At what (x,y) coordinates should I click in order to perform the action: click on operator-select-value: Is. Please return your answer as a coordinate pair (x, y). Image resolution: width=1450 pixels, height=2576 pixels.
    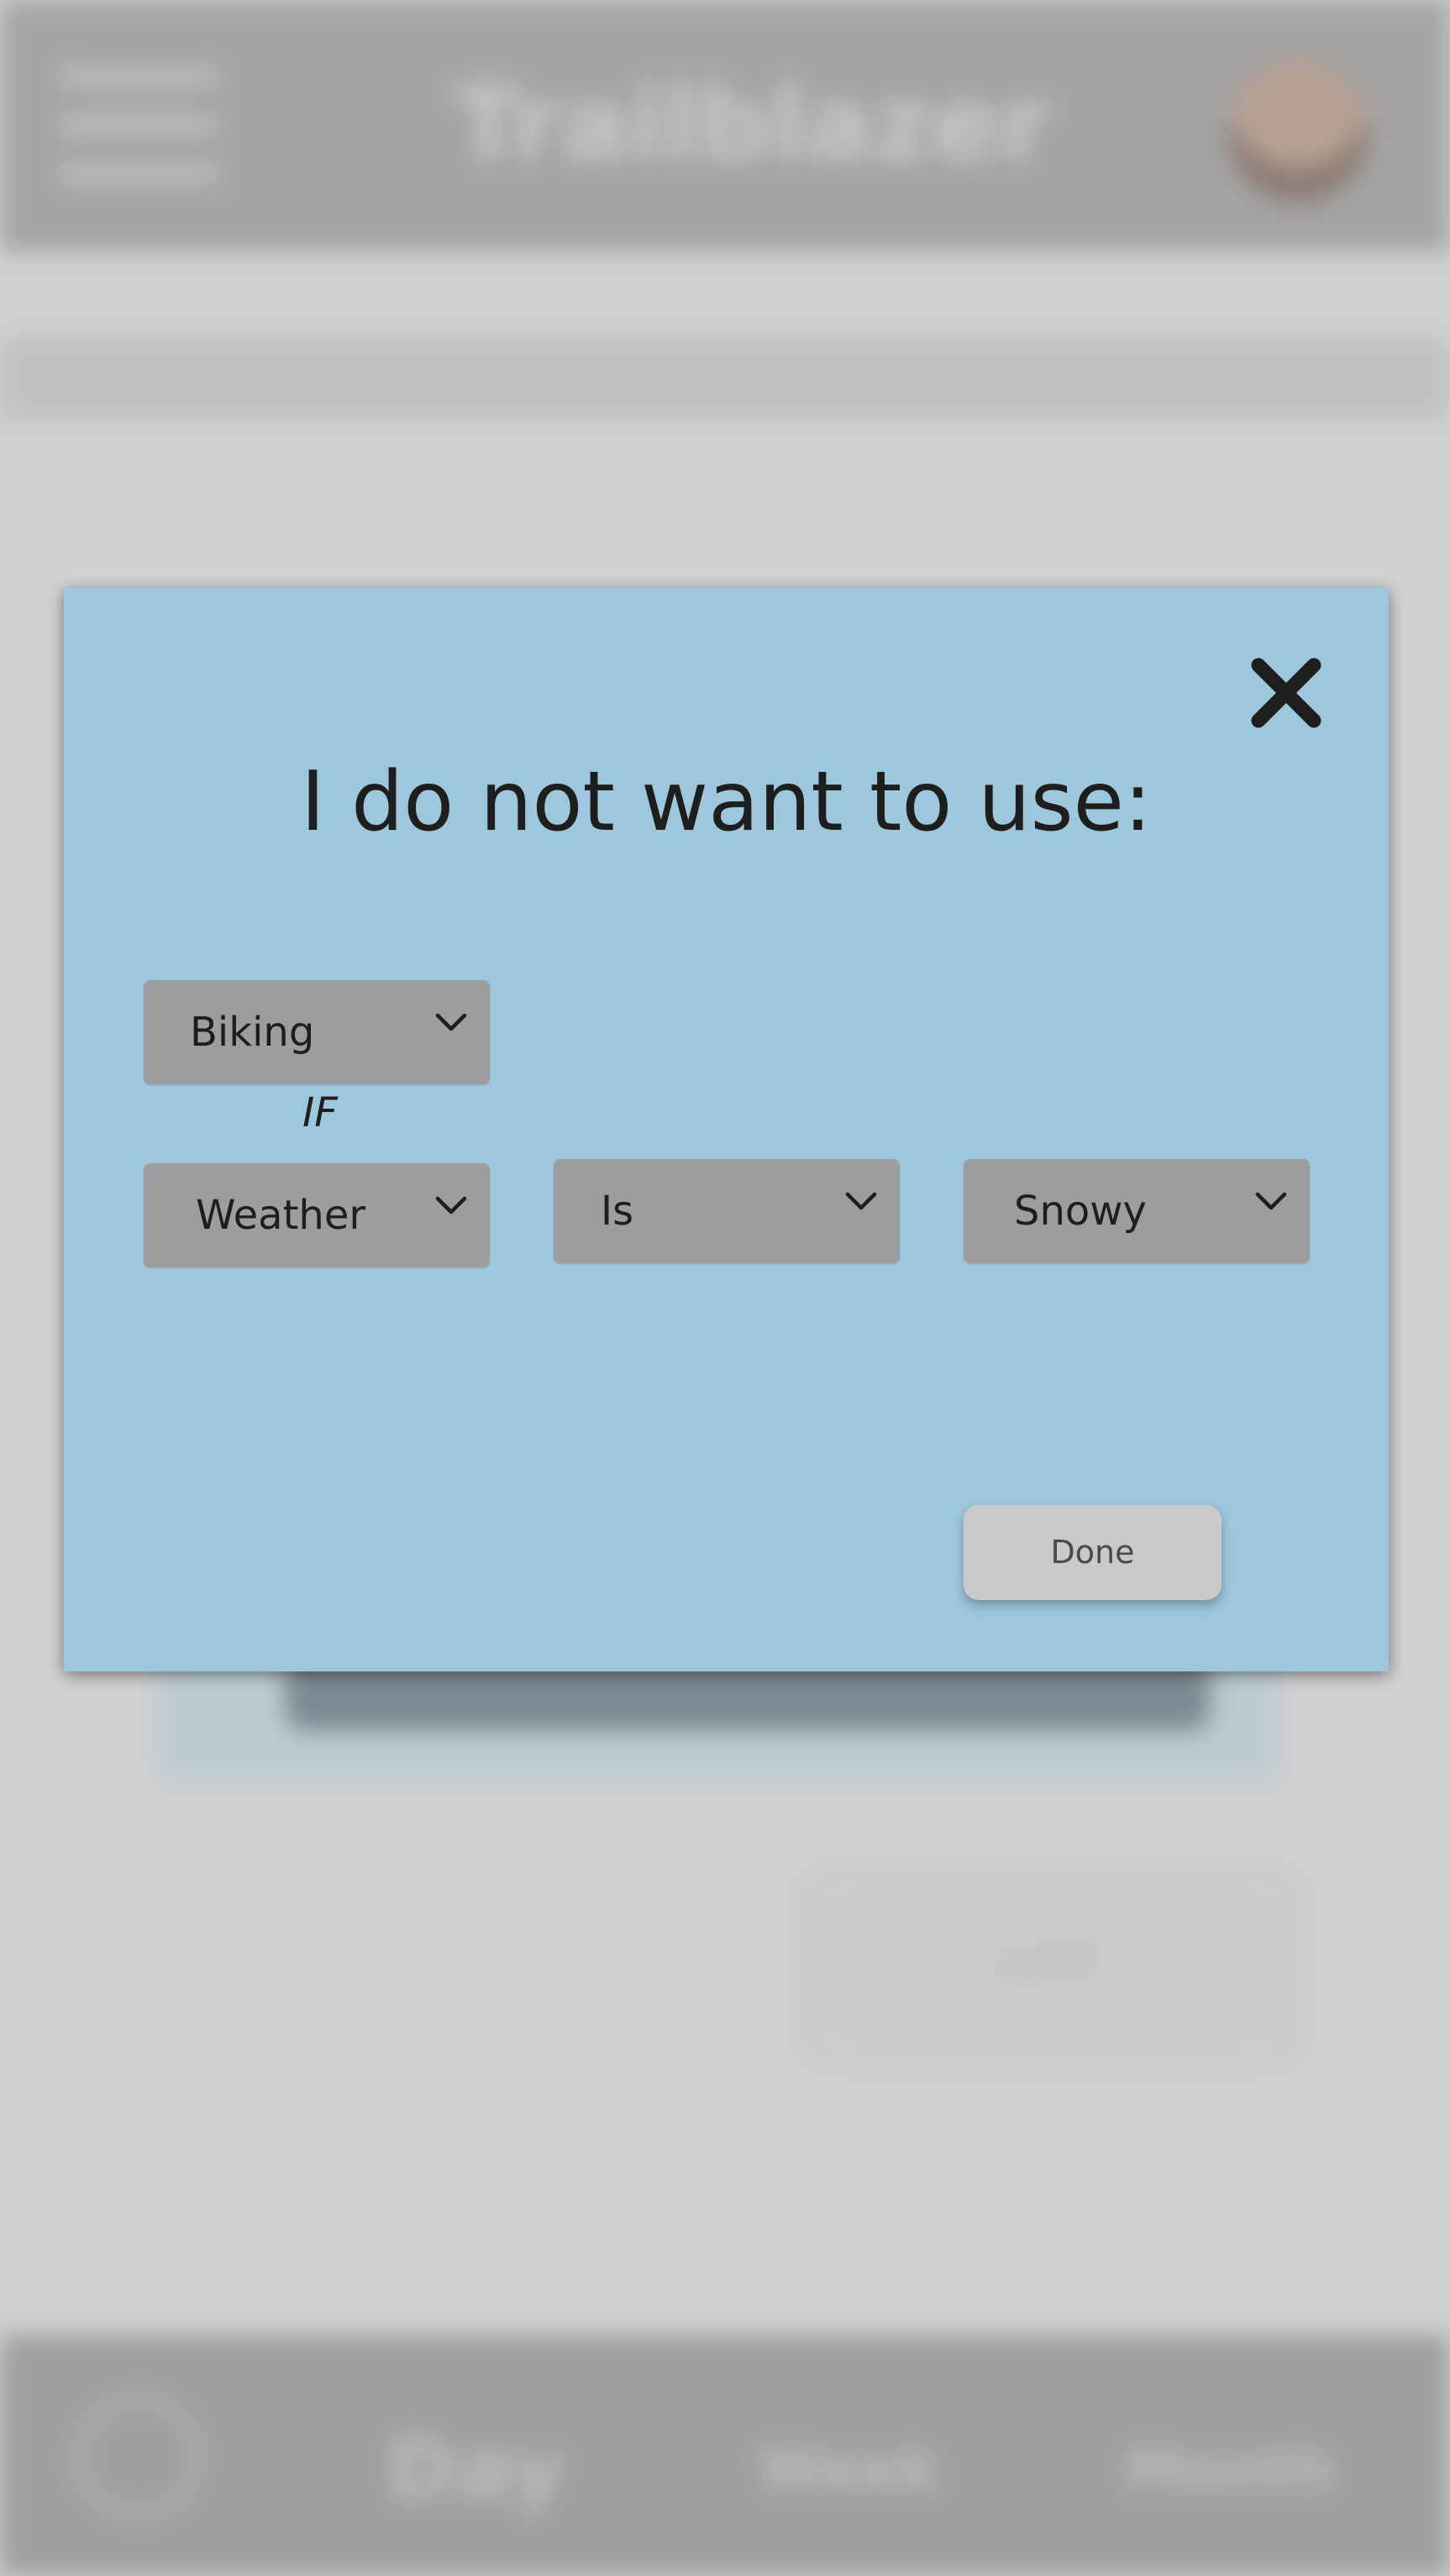
    Looking at the image, I should click on (617, 1211).